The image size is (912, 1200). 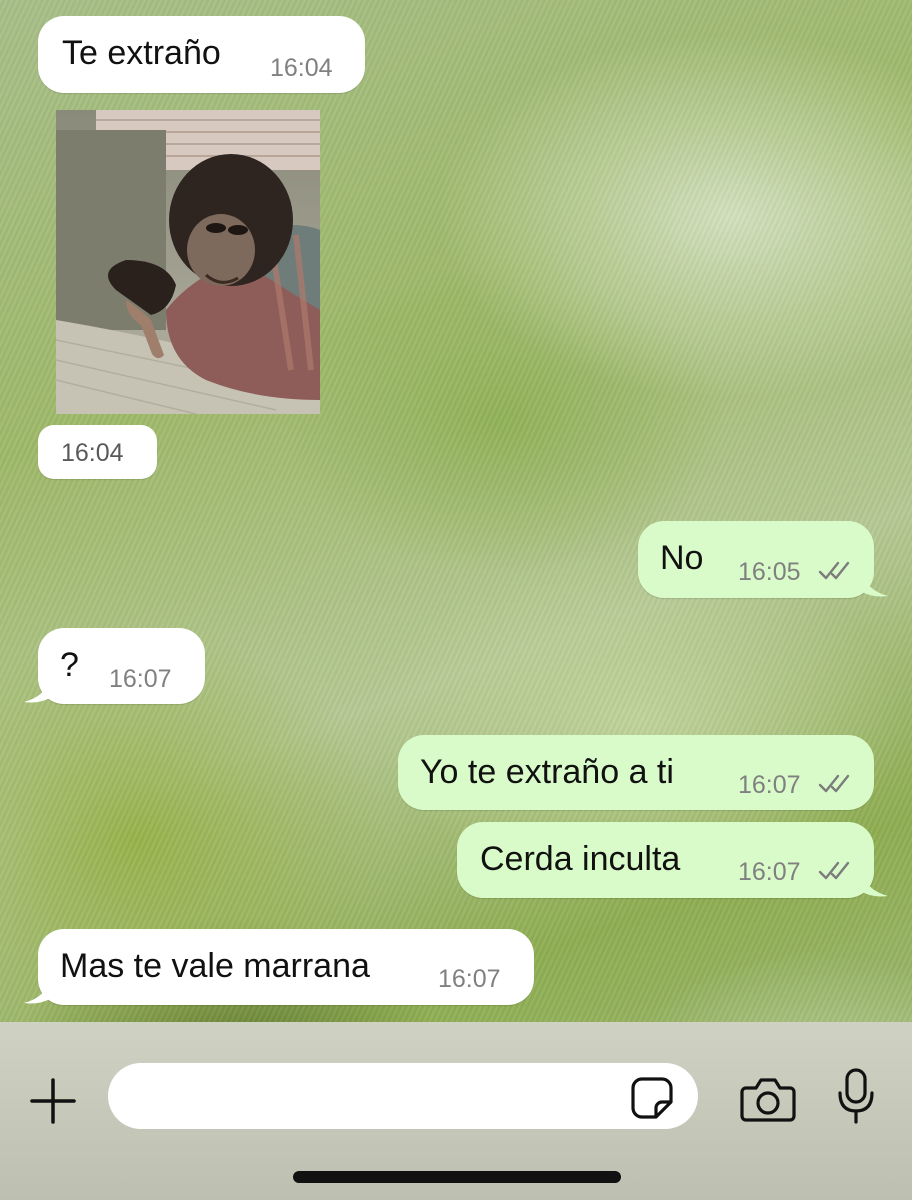 What do you see at coordinates (141, 53) in the screenshot?
I see `message-text: Te extraño` at bounding box center [141, 53].